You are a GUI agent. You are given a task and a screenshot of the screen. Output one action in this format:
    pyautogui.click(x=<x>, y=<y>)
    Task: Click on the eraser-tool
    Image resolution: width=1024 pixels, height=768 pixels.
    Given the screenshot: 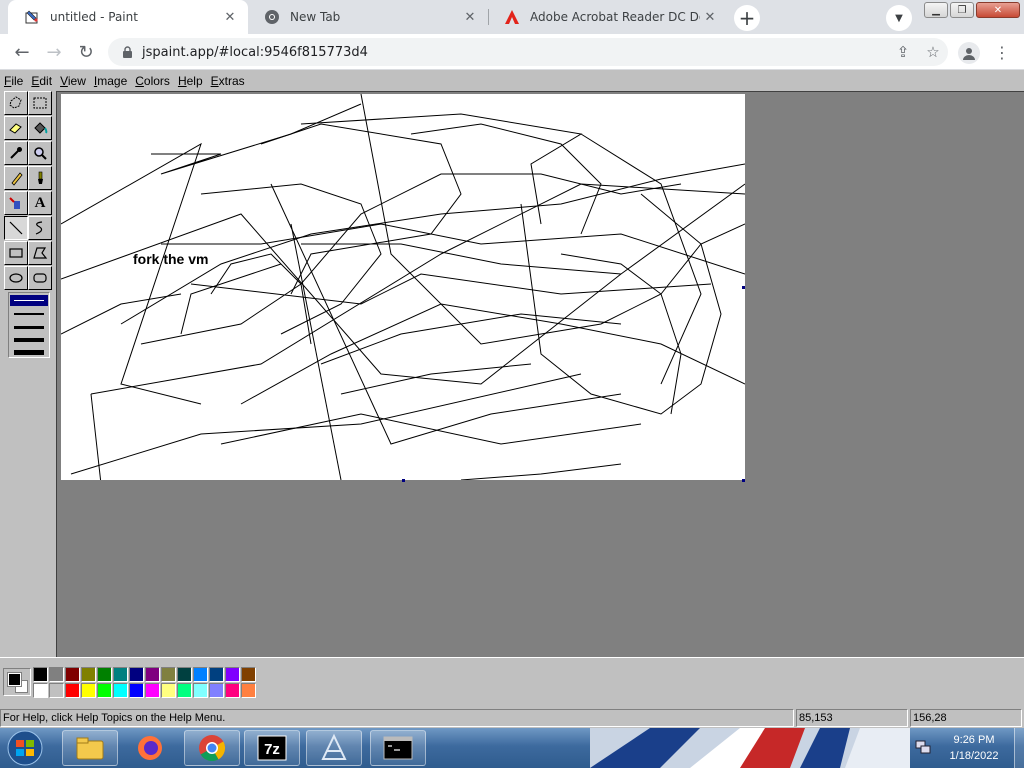 What is the action you would take?
    pyautogui.click(x=16, y=128)
    